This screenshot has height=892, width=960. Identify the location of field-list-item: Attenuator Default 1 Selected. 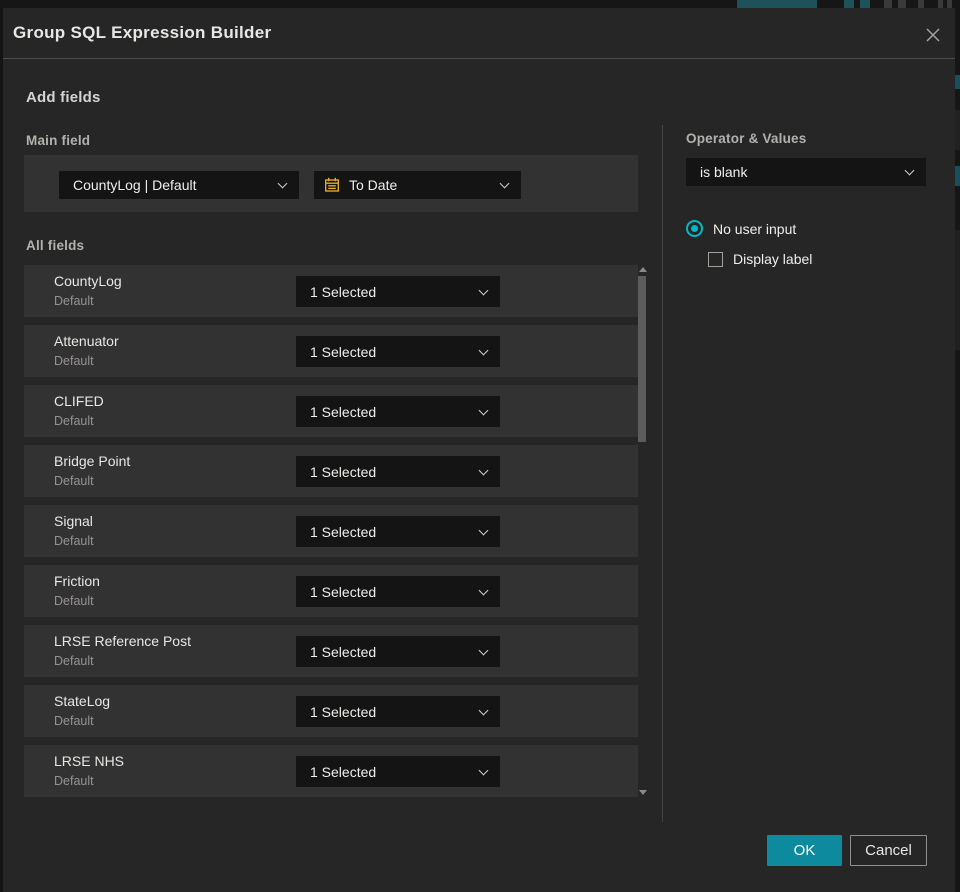
(331, 351).